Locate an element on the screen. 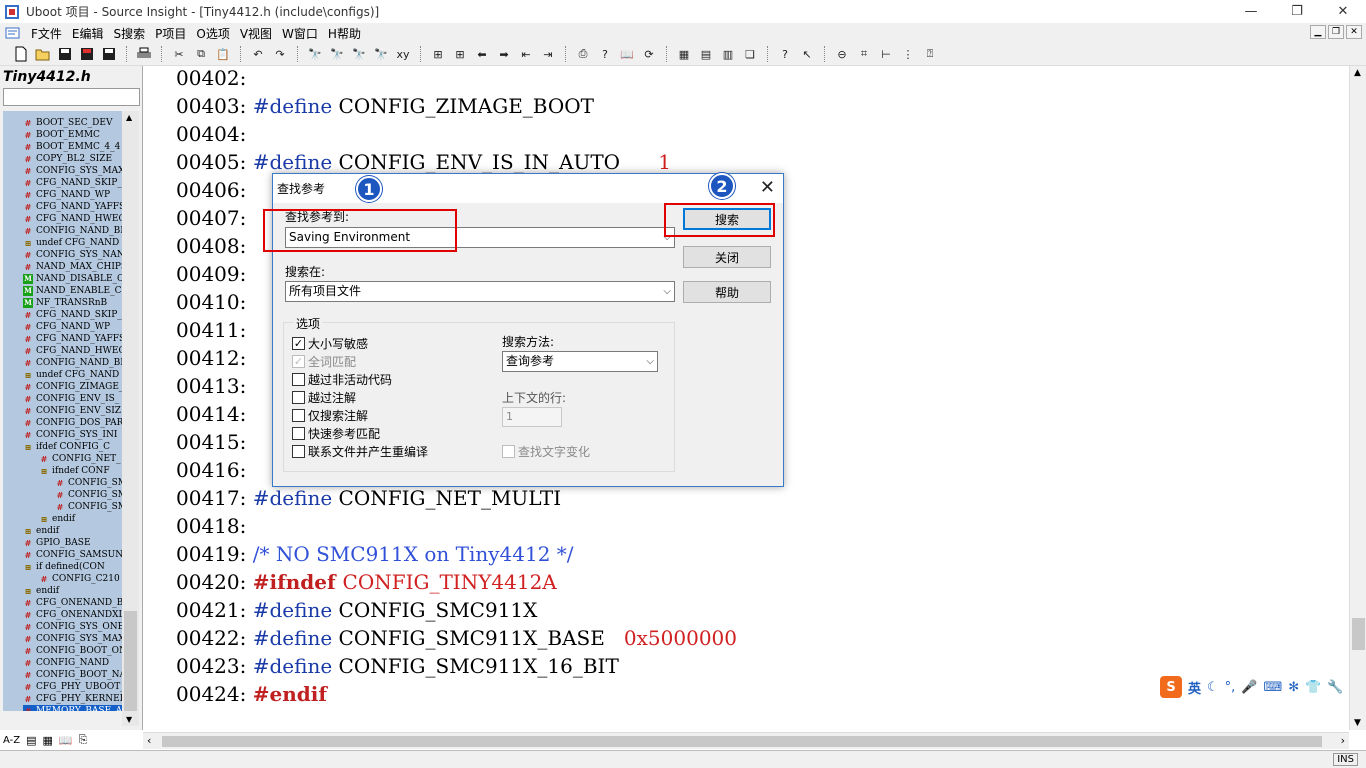 The height and width of the screenshot is (768, 1366). menu-view: V视图 is located at coordinates (256, 33).